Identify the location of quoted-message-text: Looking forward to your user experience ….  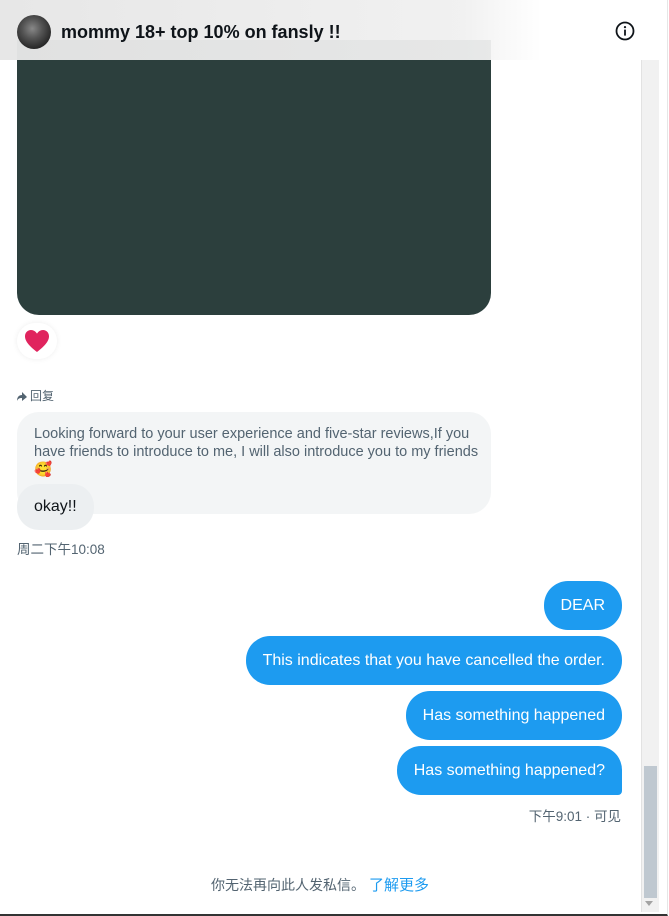
(256, 452).